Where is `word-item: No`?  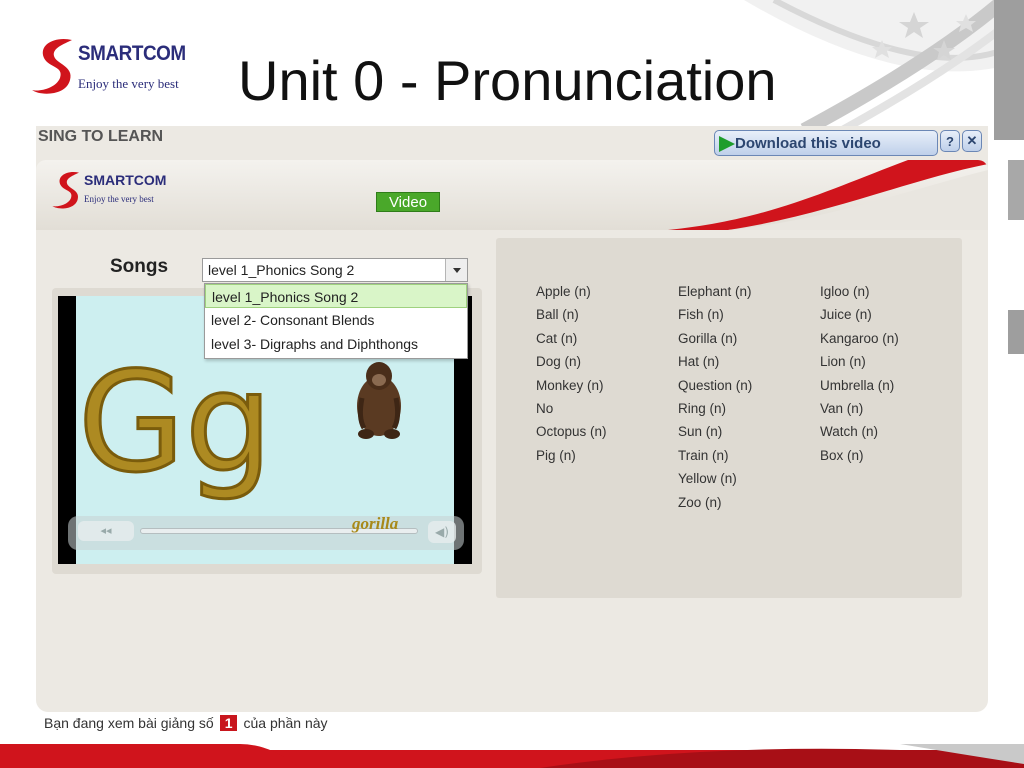 word-item: No is located at coordinates (545, 408).